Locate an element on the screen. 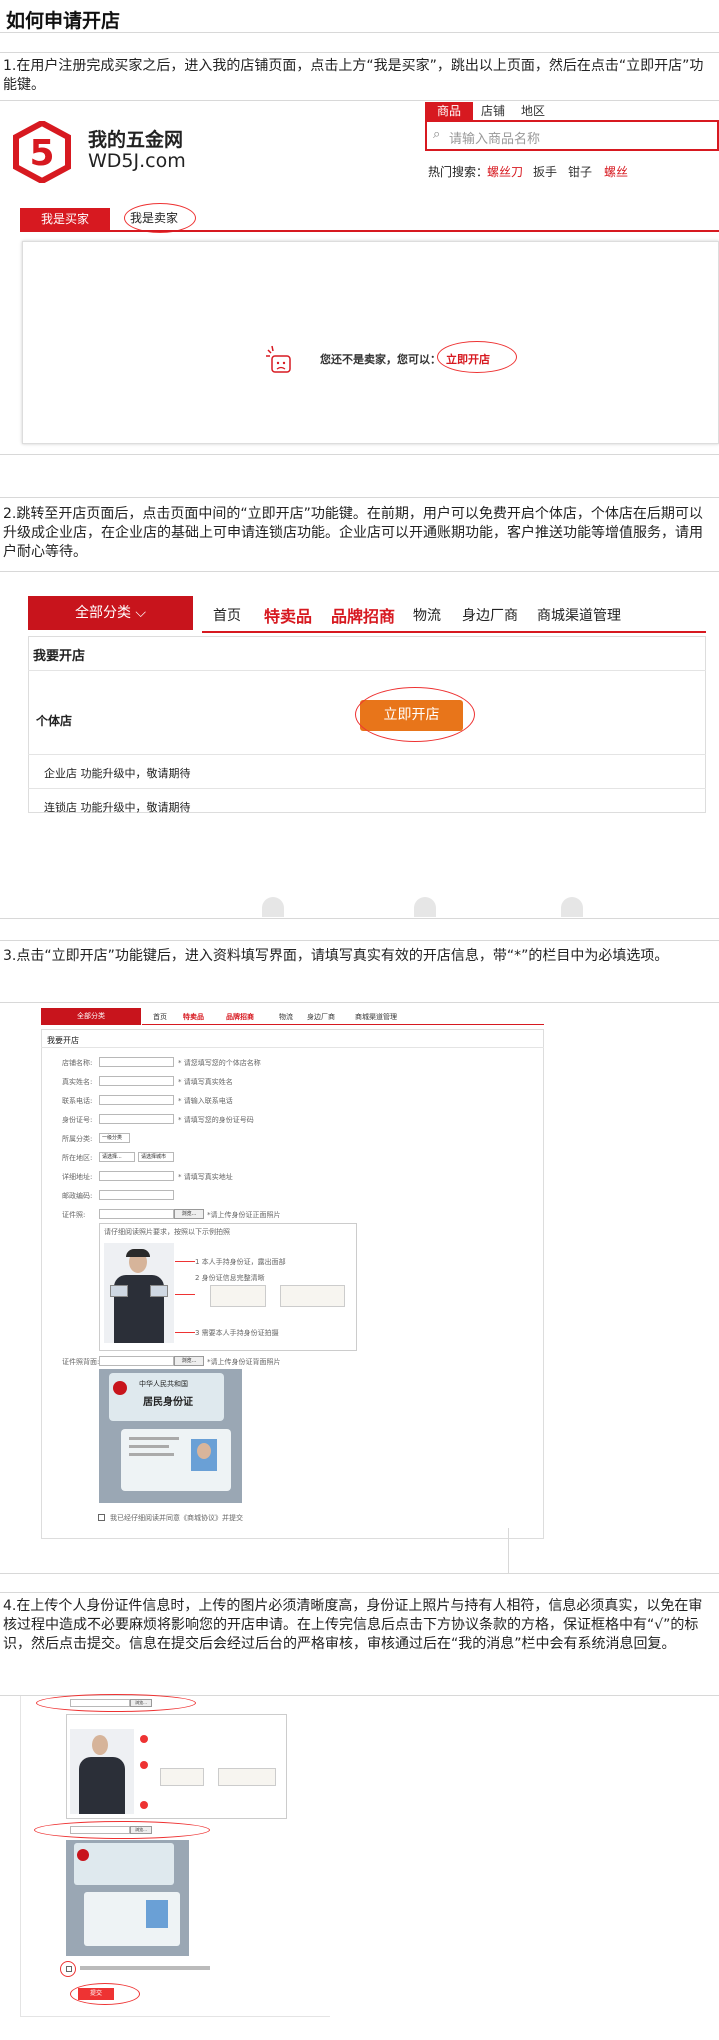 The height and width of the screenshot is (2040, 719). field-label-zip: 邮政编码: is located at coordinates (77, 1196).